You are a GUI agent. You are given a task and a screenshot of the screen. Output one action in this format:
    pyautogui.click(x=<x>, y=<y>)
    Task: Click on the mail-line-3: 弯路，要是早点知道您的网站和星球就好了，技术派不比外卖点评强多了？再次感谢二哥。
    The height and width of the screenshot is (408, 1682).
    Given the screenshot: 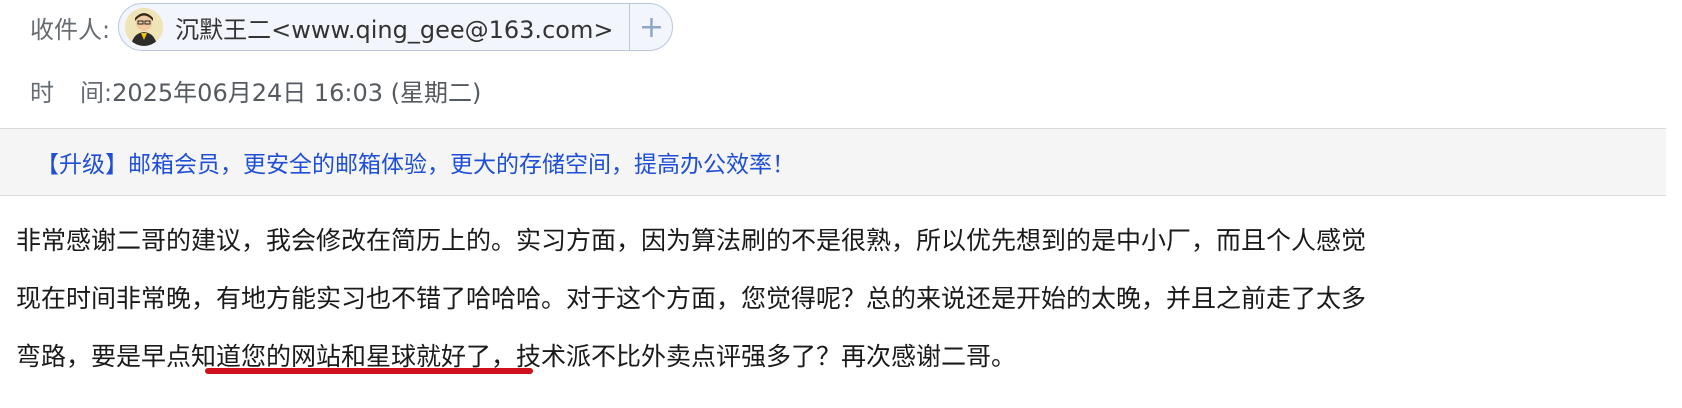 What is the action you would take?
    pyautogui.click(x=516, y=356)
    